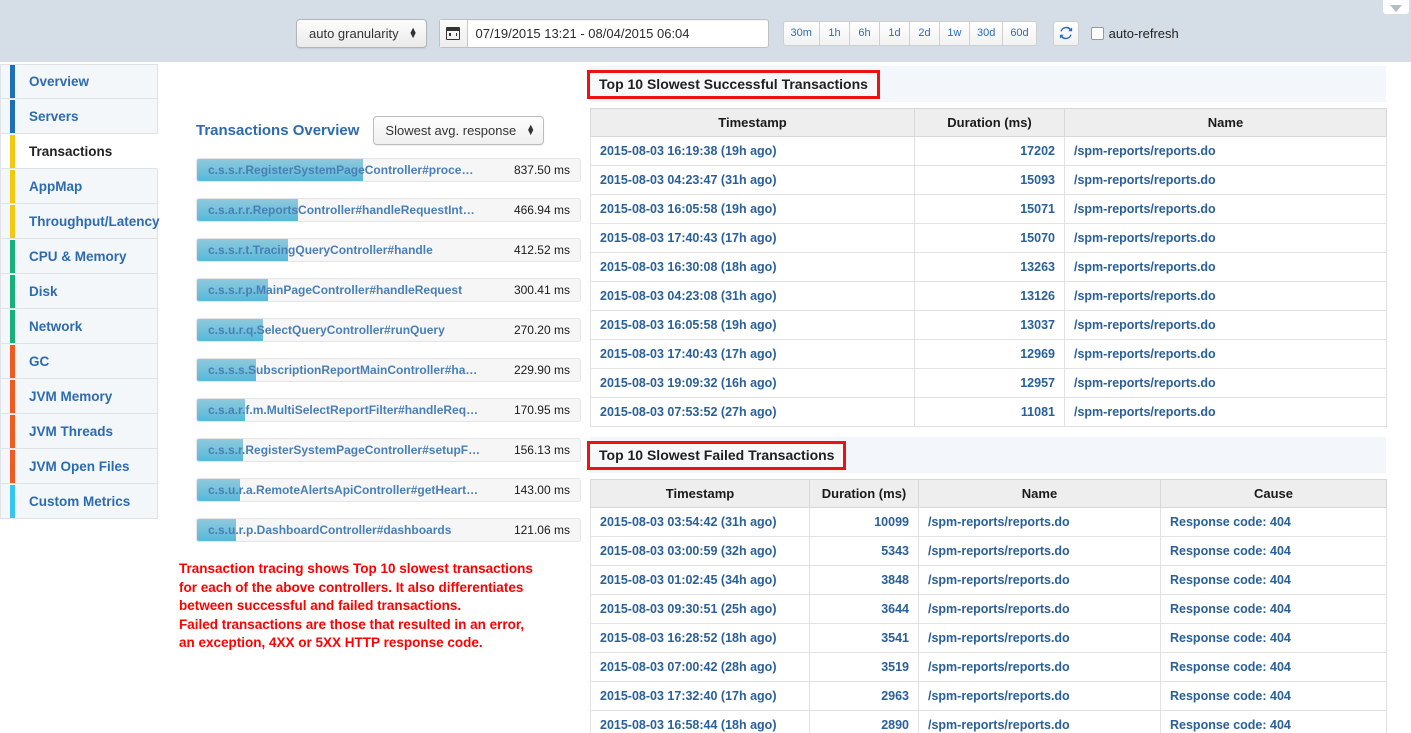 Image resolution: width=1411 pixels, height=733 pixels. What do you see at coordinates (864, 609) in the screenshot?
I see `cell-dur: 3644` at bounding box center [864, 609].